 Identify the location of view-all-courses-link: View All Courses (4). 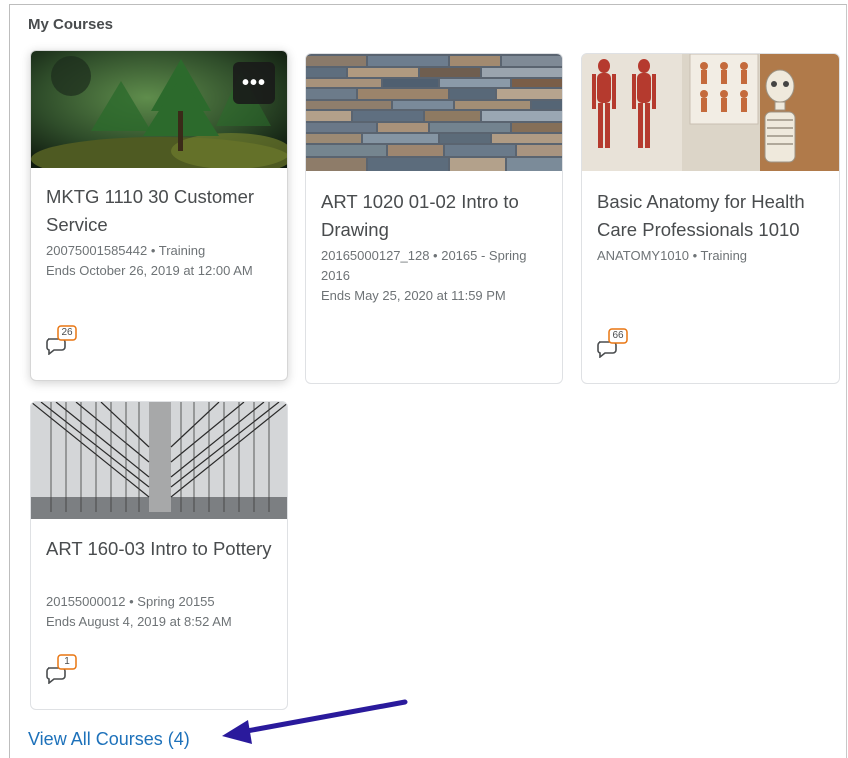
(109, 739).